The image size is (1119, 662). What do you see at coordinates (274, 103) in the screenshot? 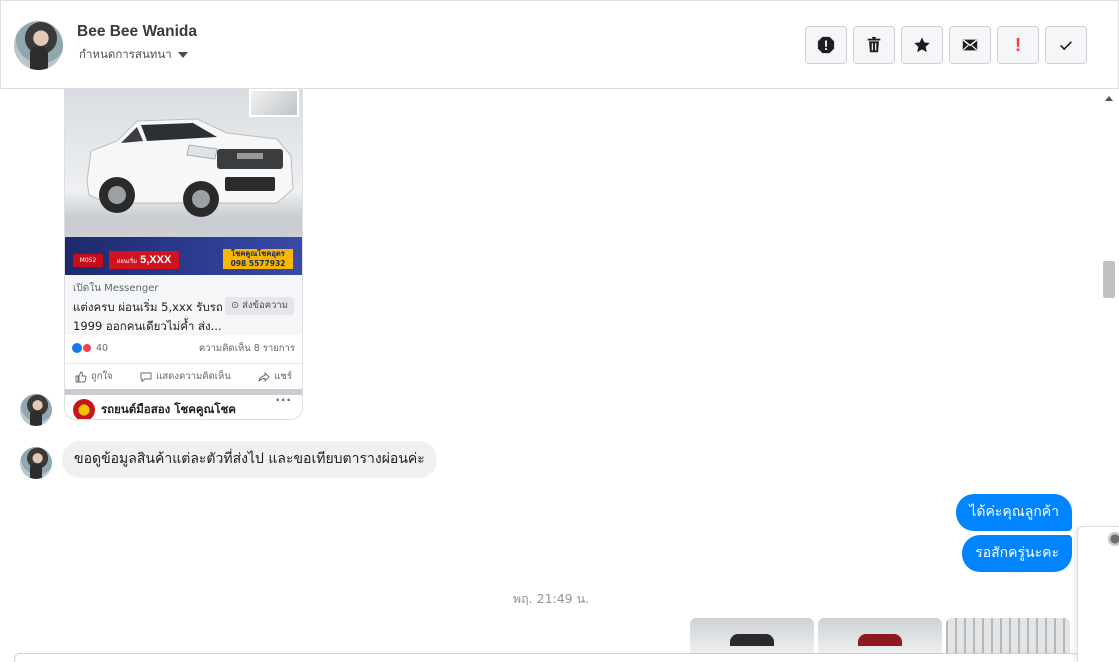
I see `inset-photo` at bounding box center [274, 103].